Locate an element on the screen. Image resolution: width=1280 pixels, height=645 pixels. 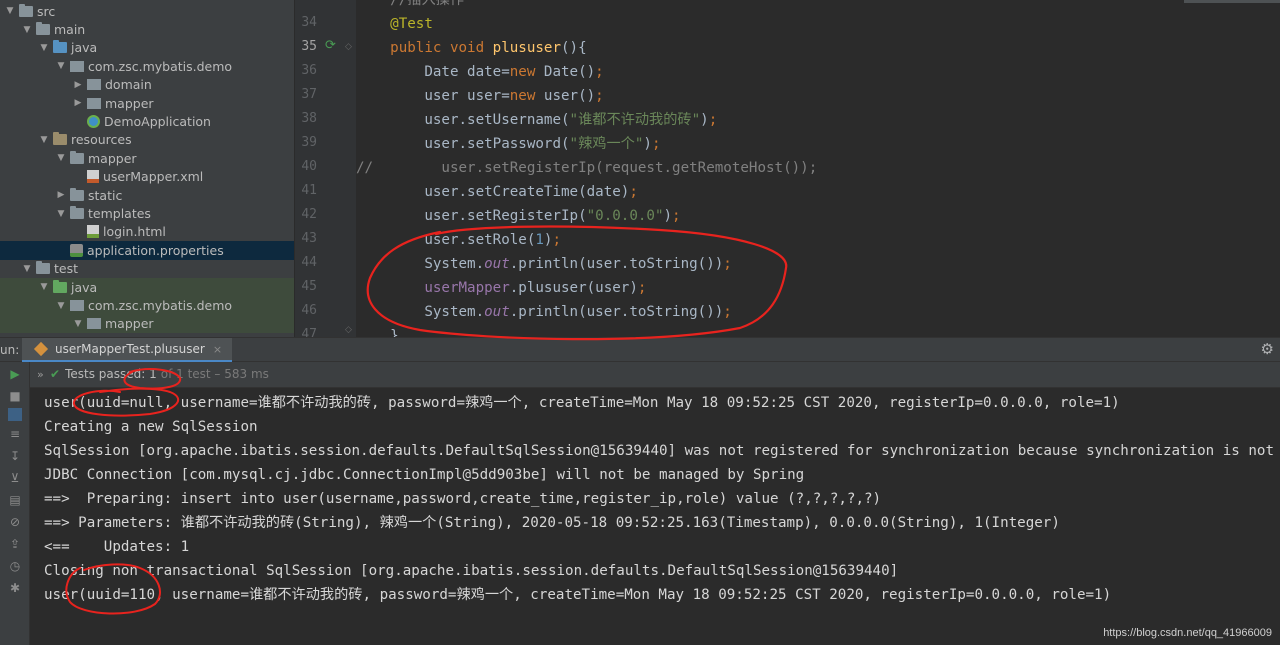
tree-item: ▼ templates is located at coordinates (147, 213).